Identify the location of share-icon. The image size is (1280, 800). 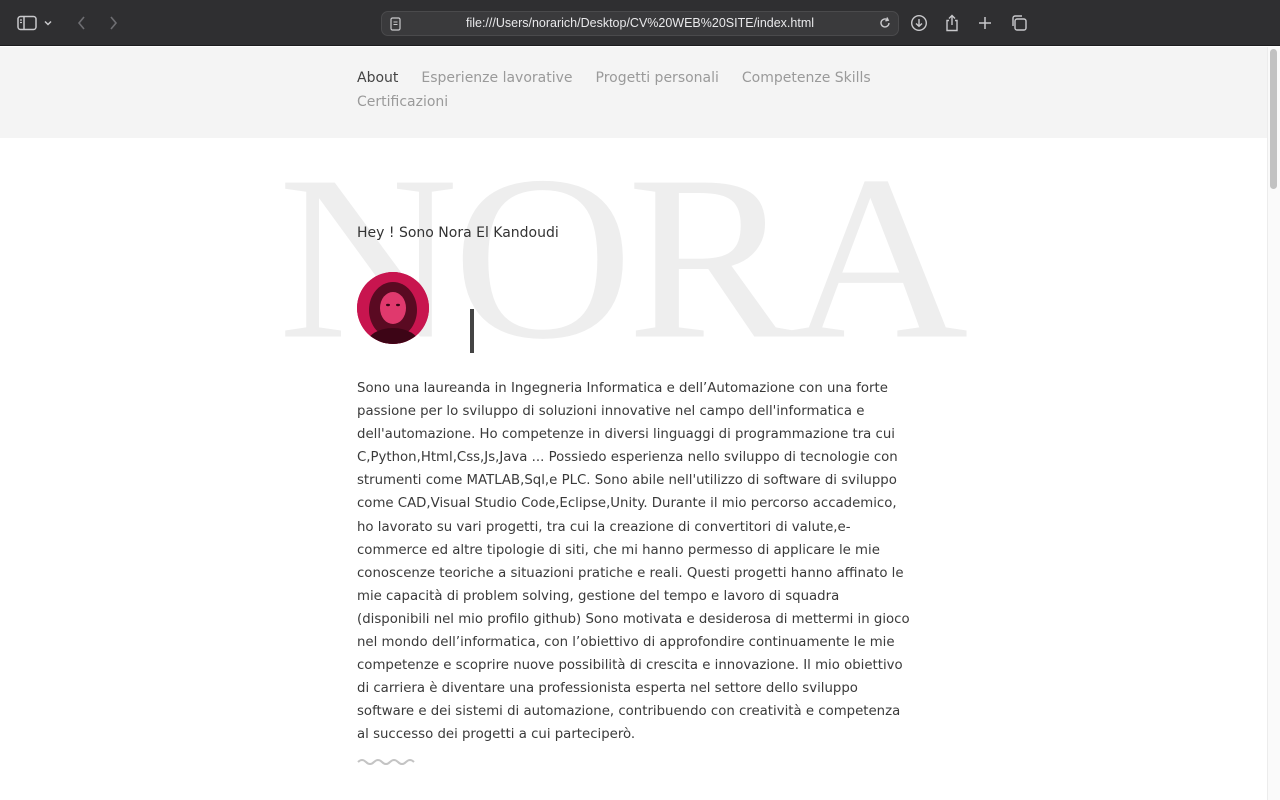
(952, 23).